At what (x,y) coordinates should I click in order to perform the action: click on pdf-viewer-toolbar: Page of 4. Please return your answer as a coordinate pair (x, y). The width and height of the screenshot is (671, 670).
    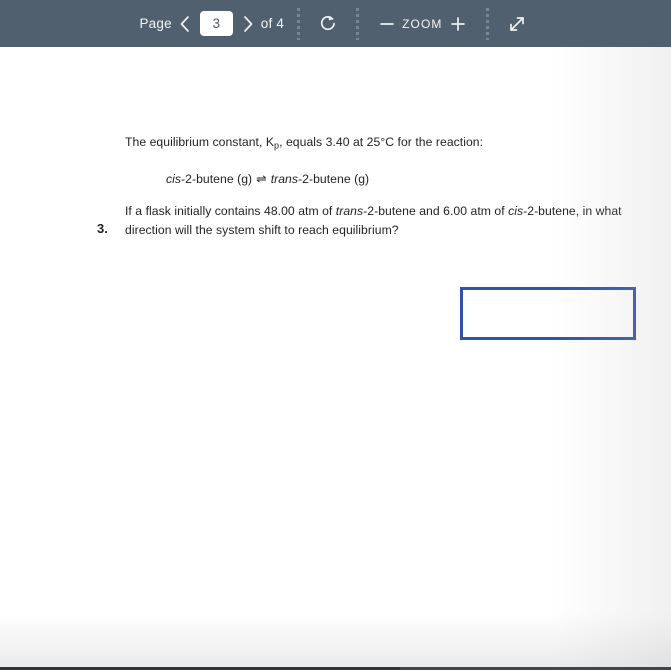
    Looking at the image, I should click on (335, 23).